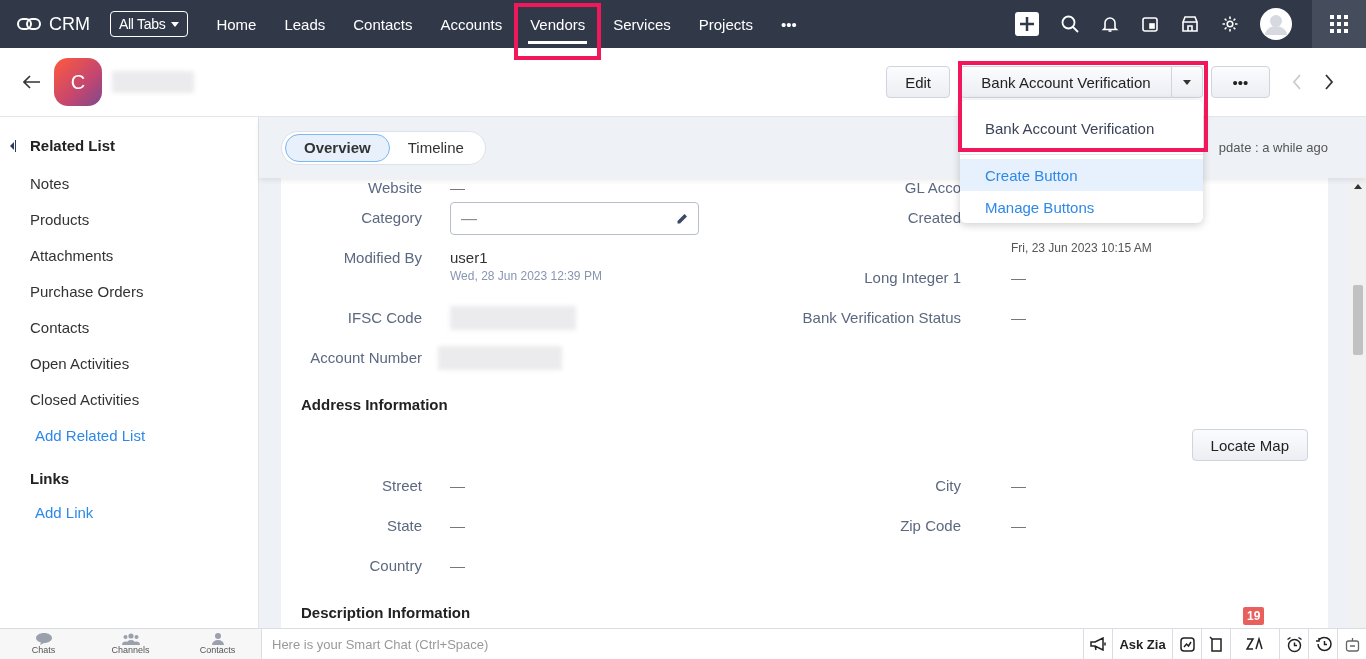  What do you see at coordinates (1027, 24) in the screenshot?
I see `plus-icon` at bounding box center [1027, 24].